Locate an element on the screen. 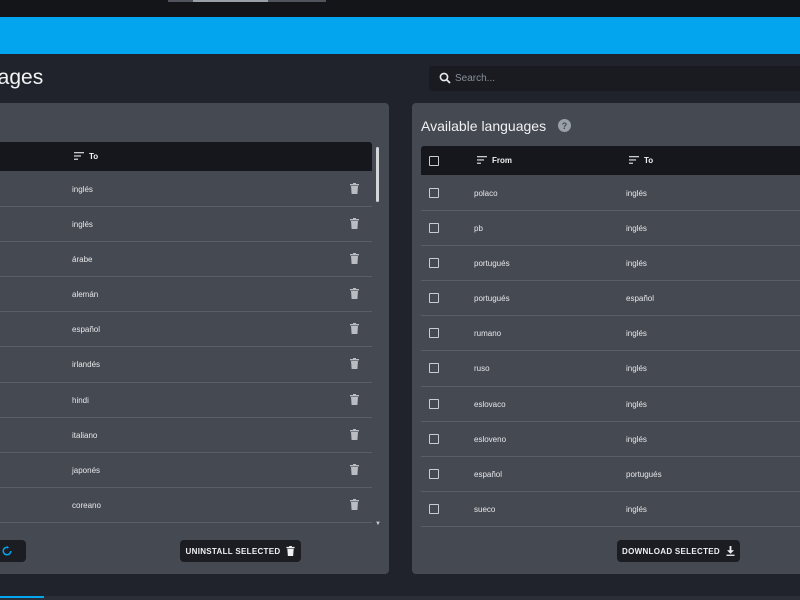 This screenshot has width=800, height=600. table-row: ruso inglés is located at coordinates (610, 369).